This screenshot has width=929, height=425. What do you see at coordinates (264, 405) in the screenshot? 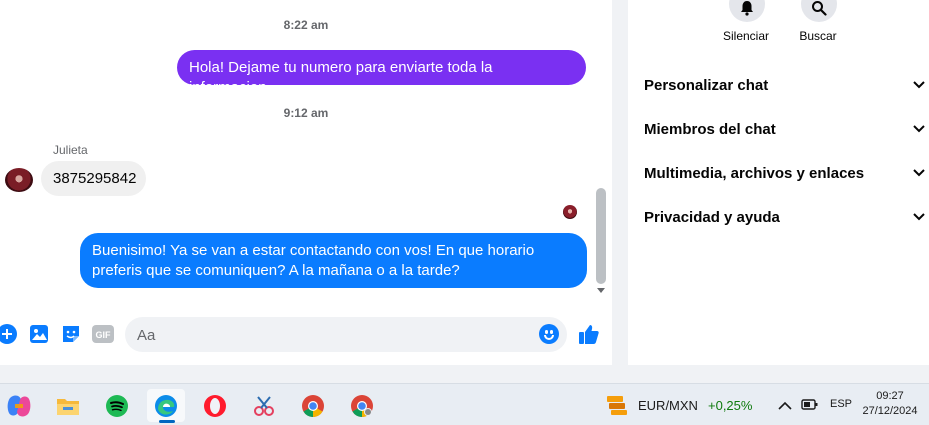
I see `snipping-tool-icon` at bounding box center [264, 405].